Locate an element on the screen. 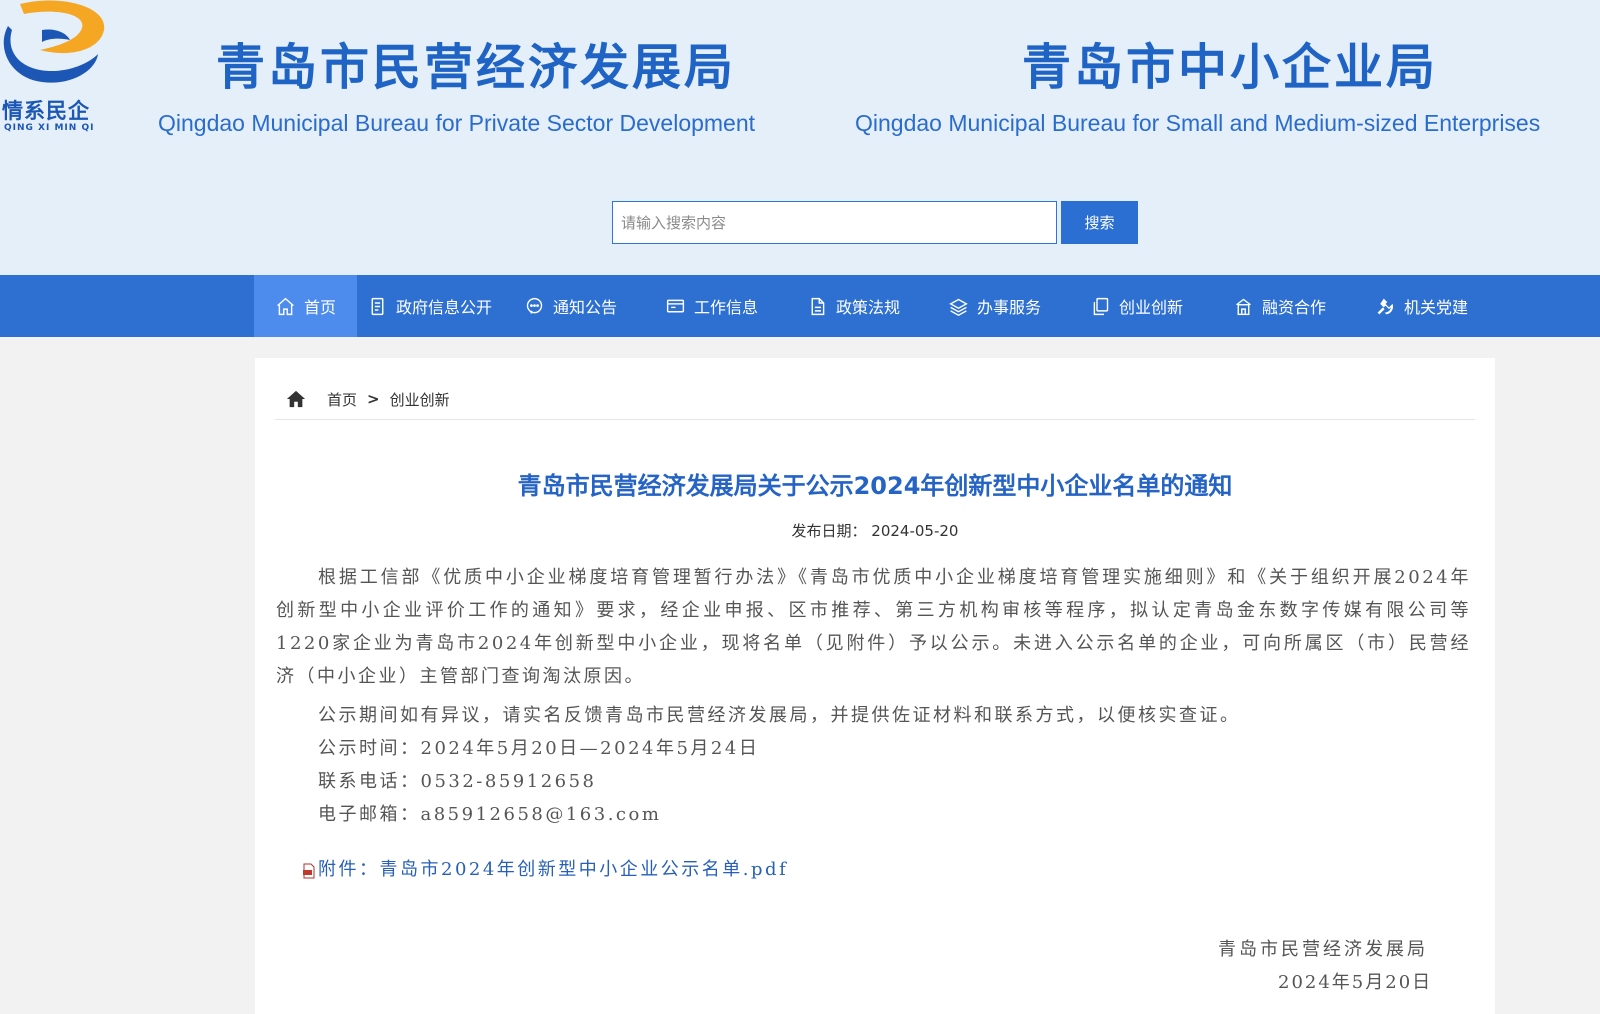 The width and height of the screenshot is (1600, 1014). nav-item-label: 工作信息 is located at coordinates (726, 307).